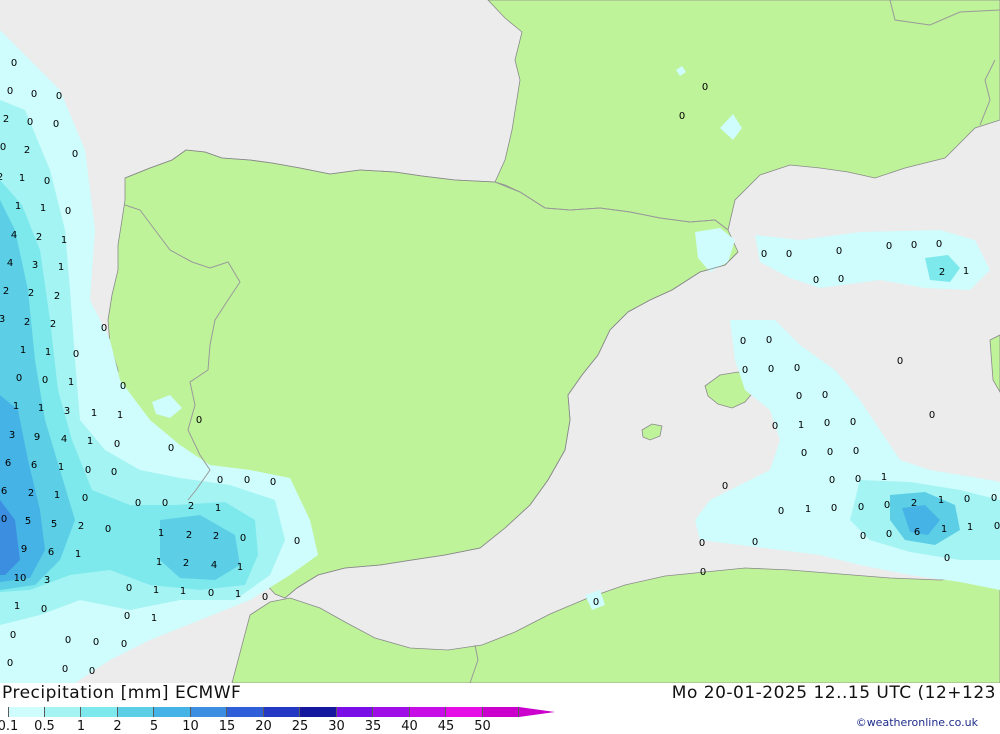 This screenshot has height=734, width=1000. What do you see at coordinates (300, 726) in the screenshot?
I see `scale-tick-label: 25` at bounding box center [300, 726].